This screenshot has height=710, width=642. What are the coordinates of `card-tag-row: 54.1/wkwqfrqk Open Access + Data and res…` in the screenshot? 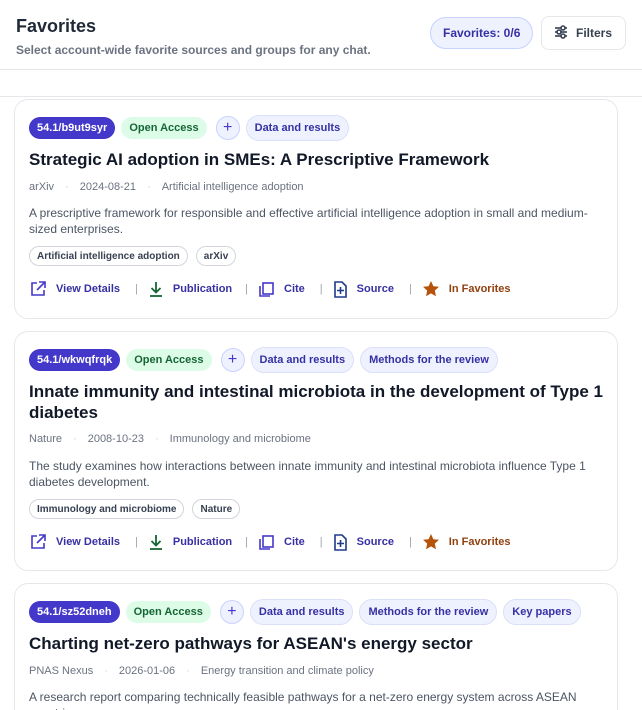 It's located at (263, 360).